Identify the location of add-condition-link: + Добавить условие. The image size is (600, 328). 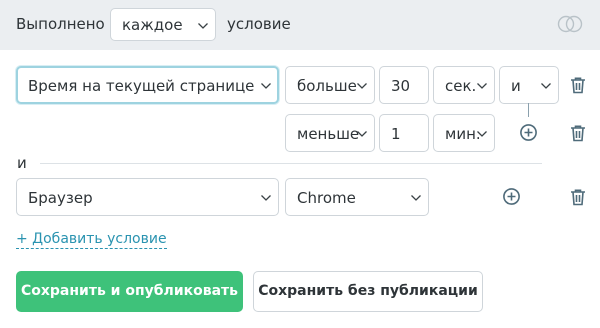
(91, 240).